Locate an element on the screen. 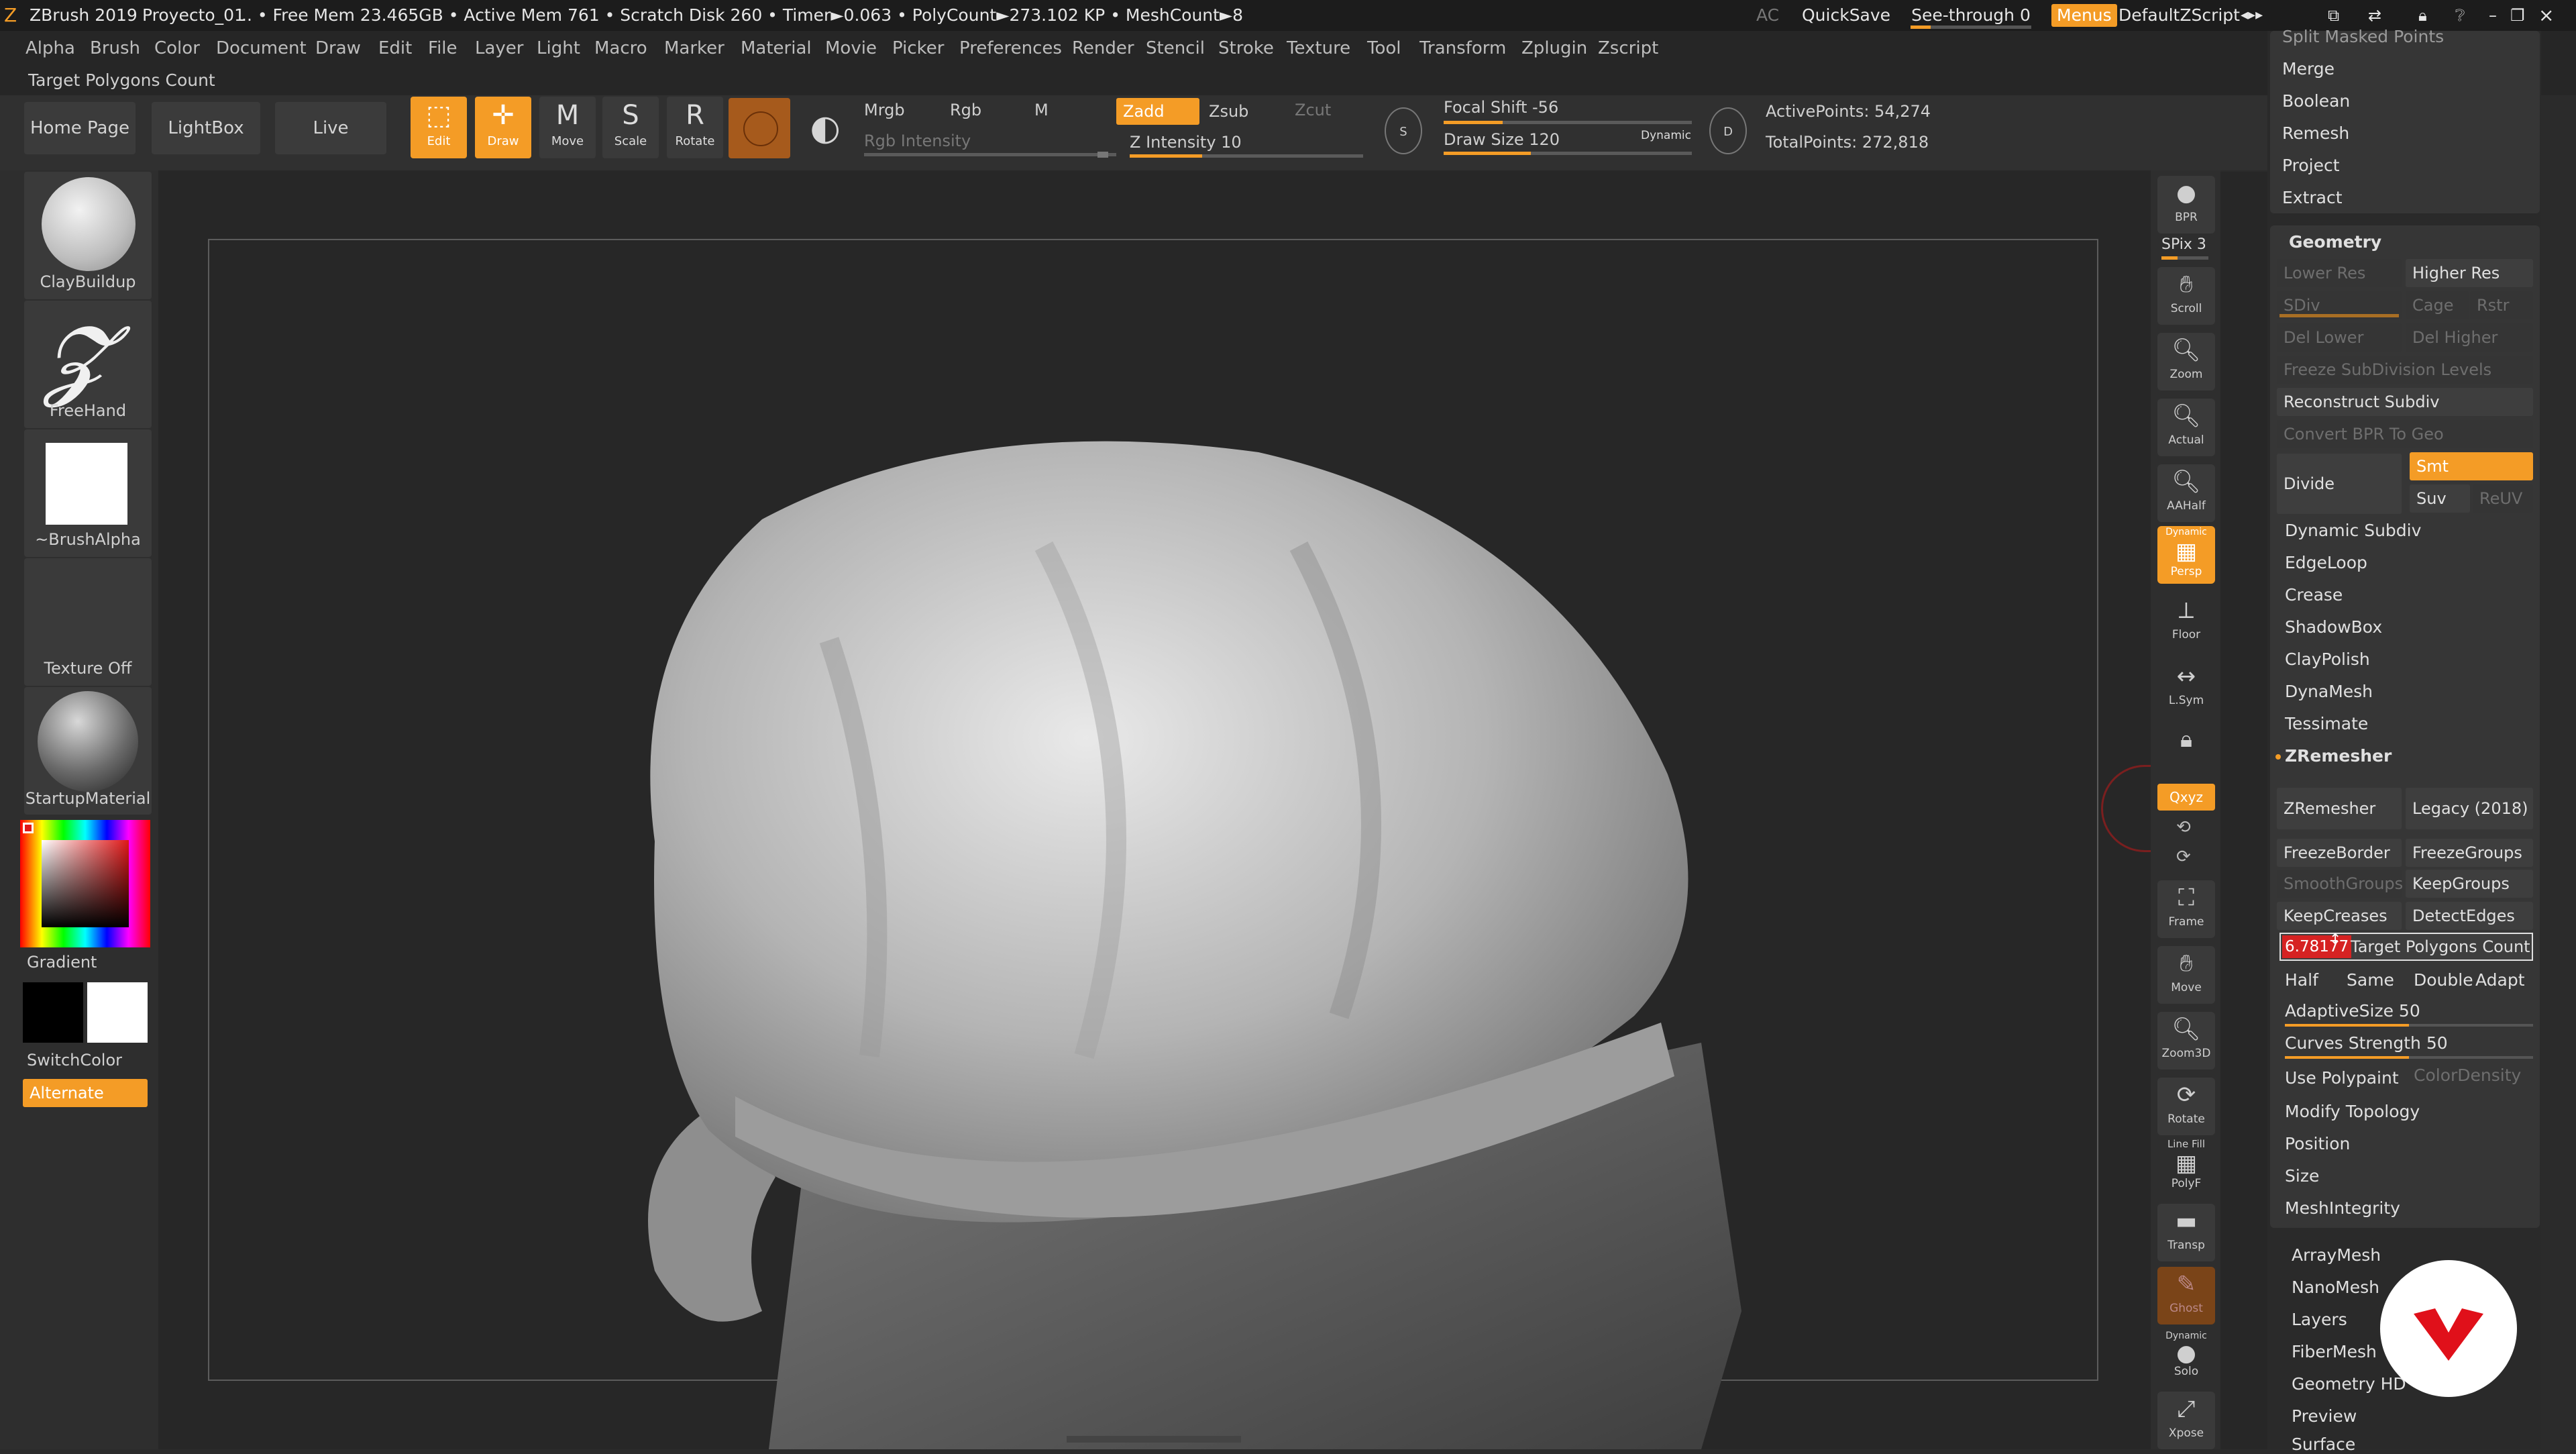 This screenshot has height=1454, width=2576. cage-button: Cage is located at coordinates (2437, 305).